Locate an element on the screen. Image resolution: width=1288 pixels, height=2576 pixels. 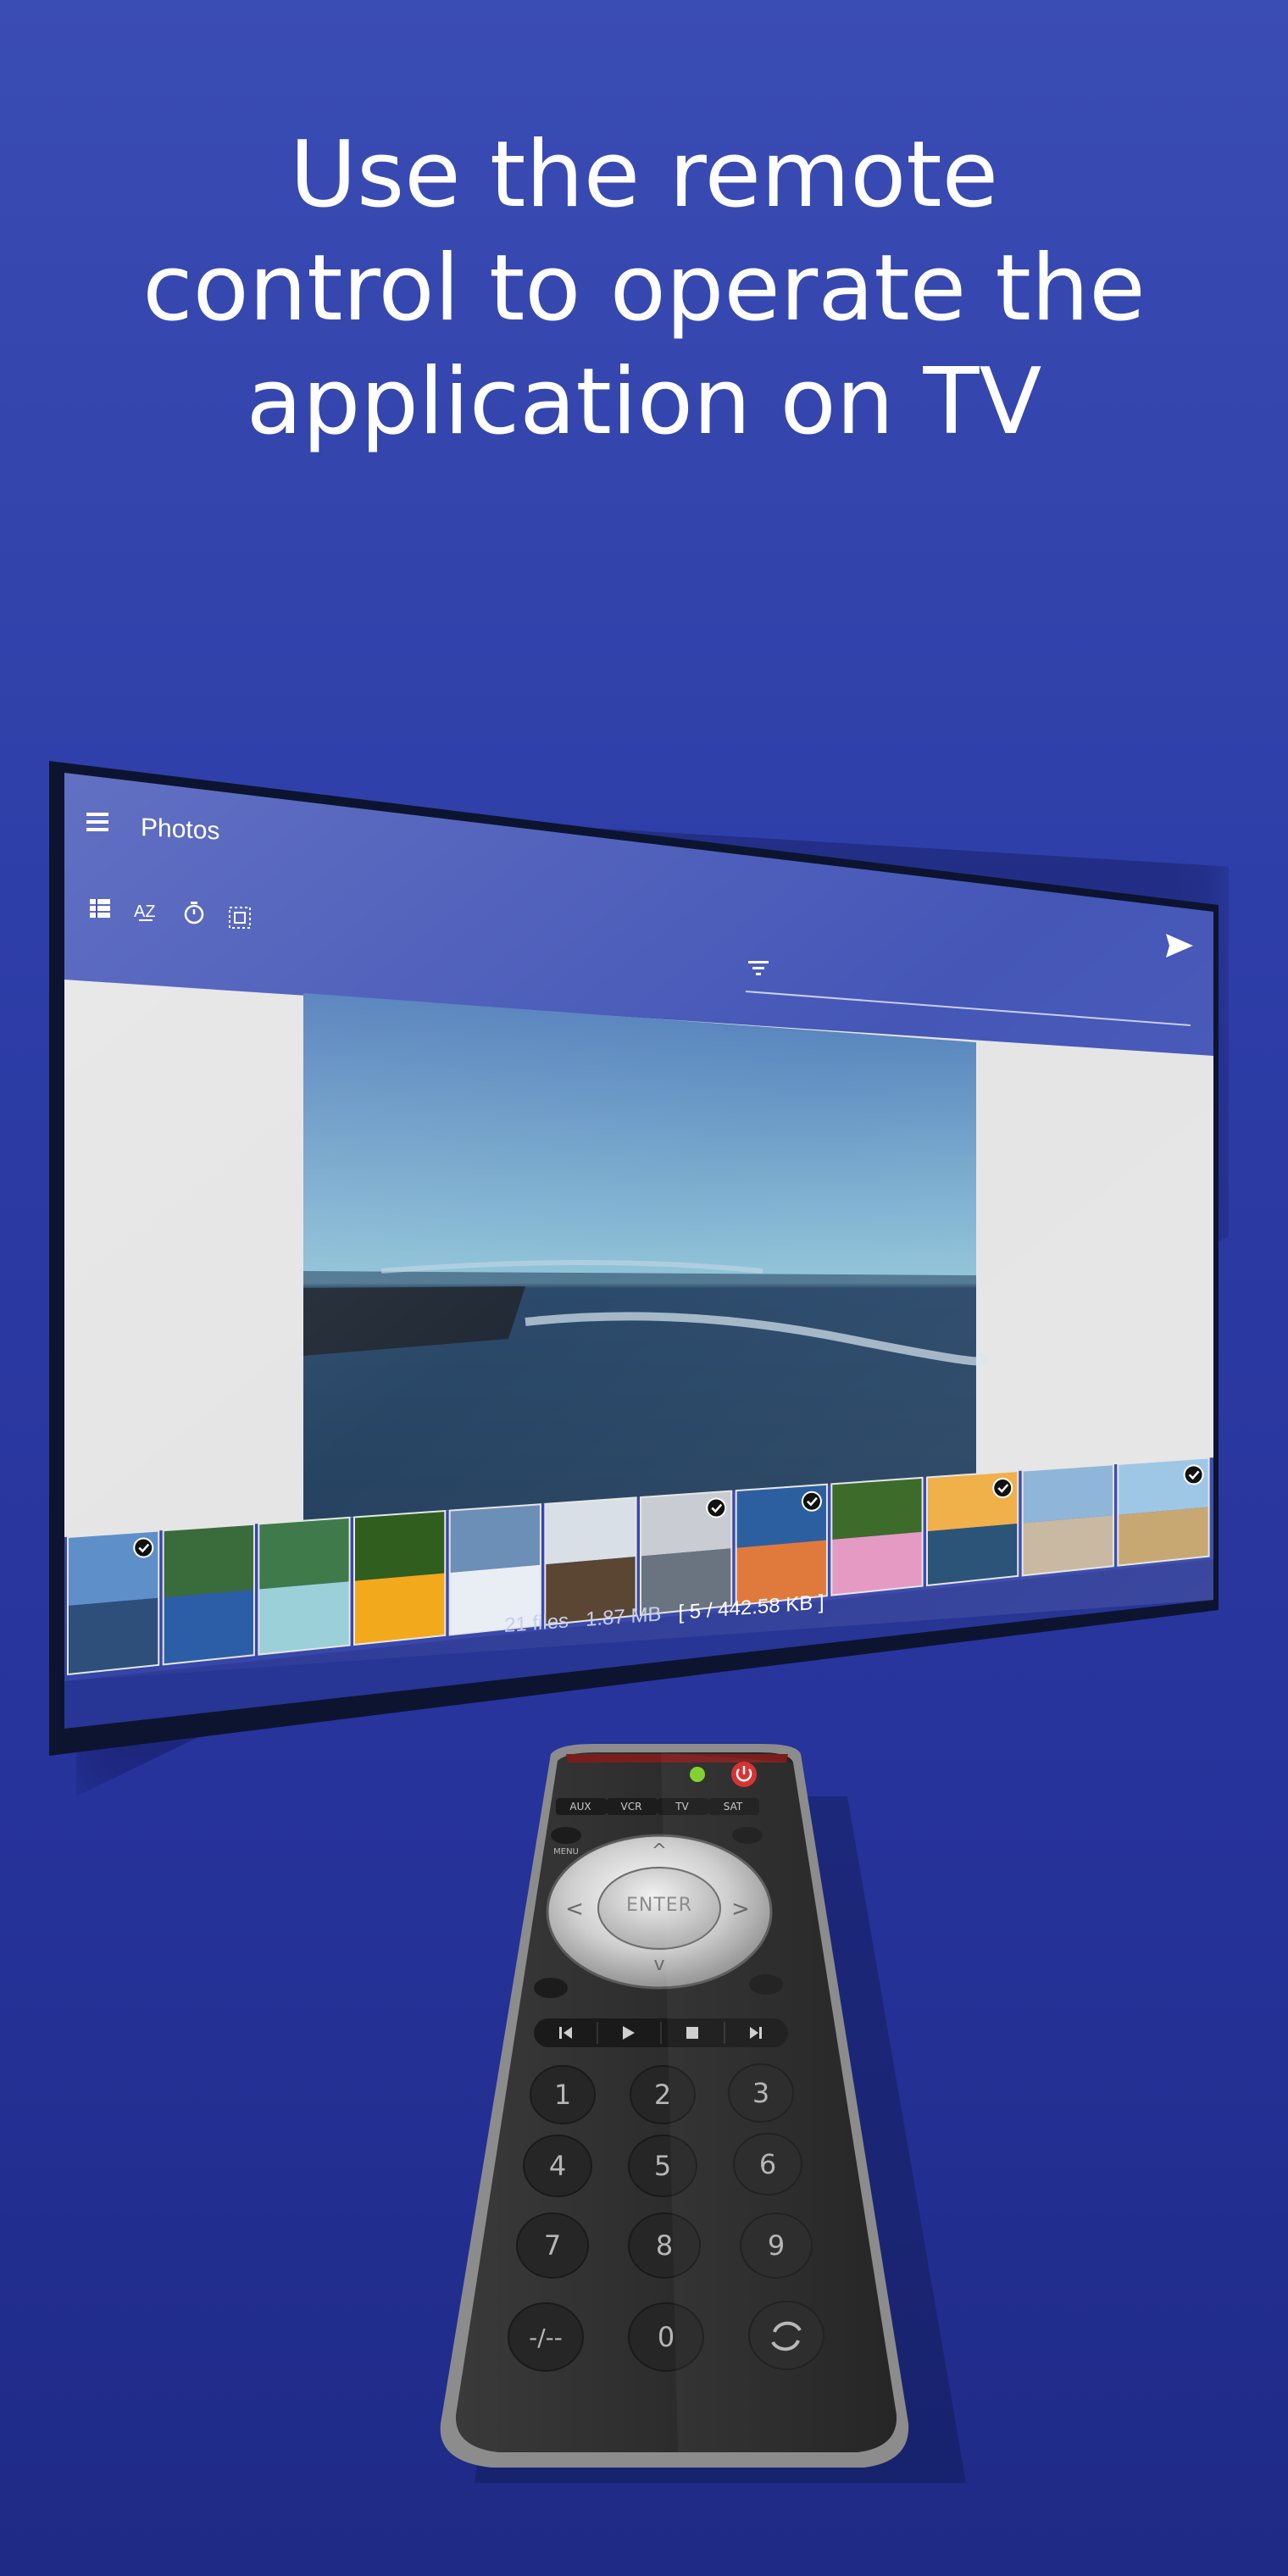
key-0: 0 is located at coordinates (666, 2337).